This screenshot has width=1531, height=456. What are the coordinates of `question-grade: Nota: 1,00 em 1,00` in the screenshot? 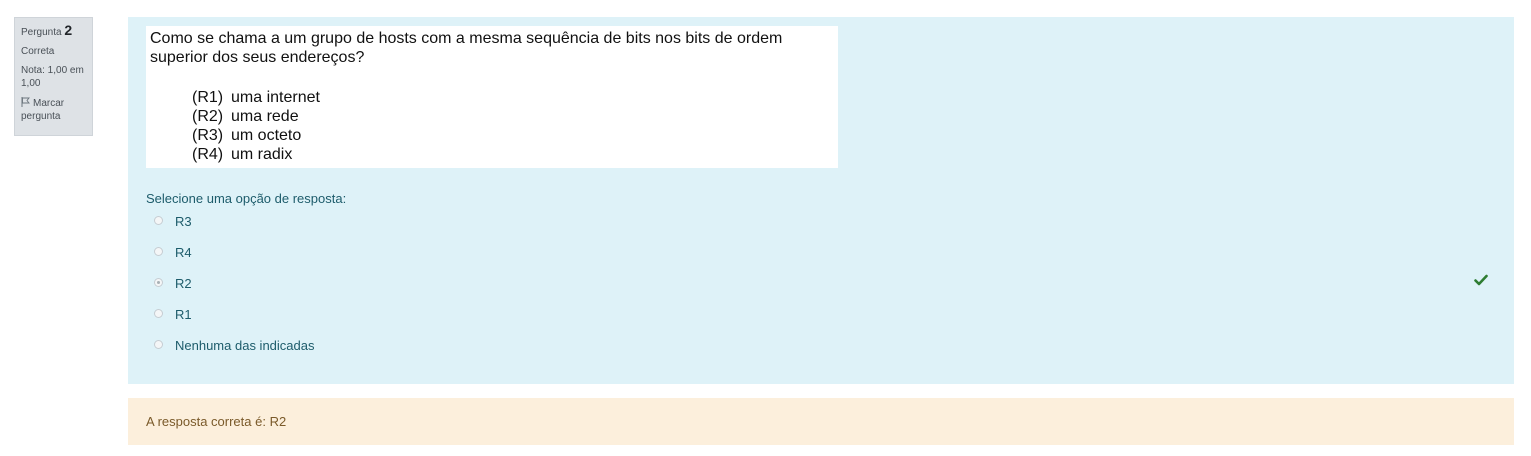 It's located at (52, 77).